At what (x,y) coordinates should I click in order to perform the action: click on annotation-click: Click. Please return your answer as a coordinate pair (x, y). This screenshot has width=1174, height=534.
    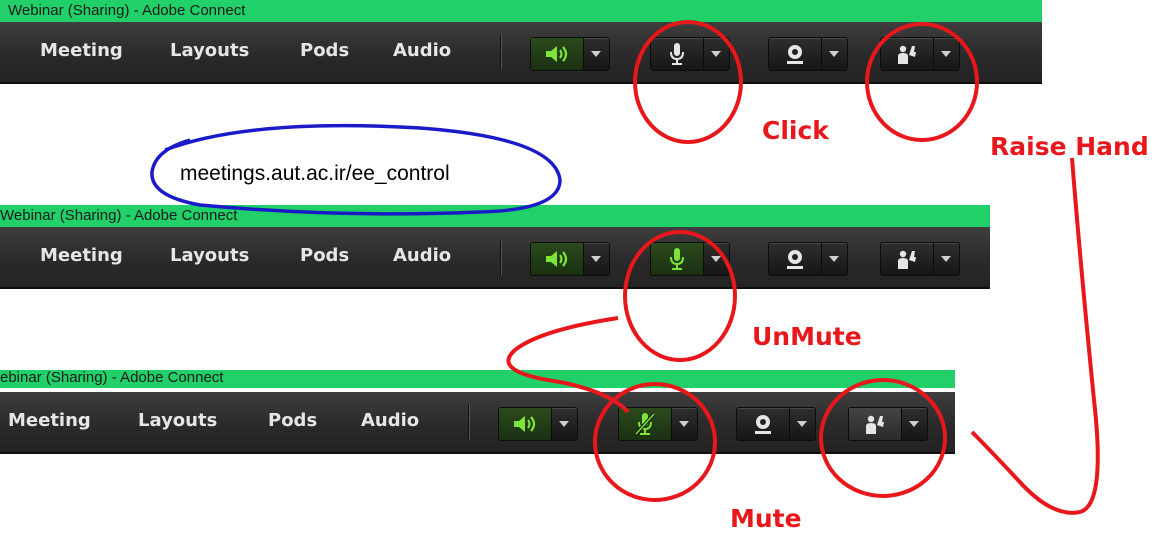
    Looking at the image, I should click on (795, 130).